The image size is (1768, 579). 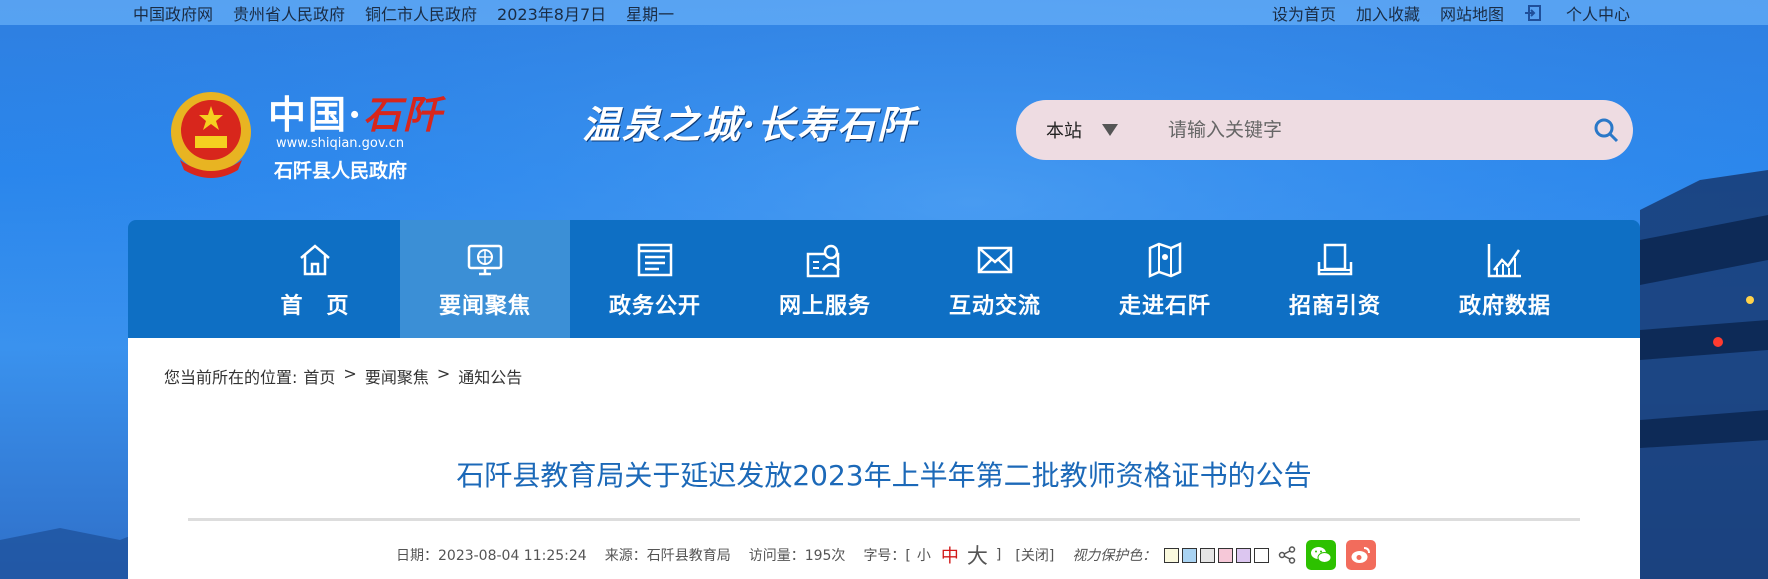 I want to click on current-date: 2023年8月7日, so click(x=552, y=14).